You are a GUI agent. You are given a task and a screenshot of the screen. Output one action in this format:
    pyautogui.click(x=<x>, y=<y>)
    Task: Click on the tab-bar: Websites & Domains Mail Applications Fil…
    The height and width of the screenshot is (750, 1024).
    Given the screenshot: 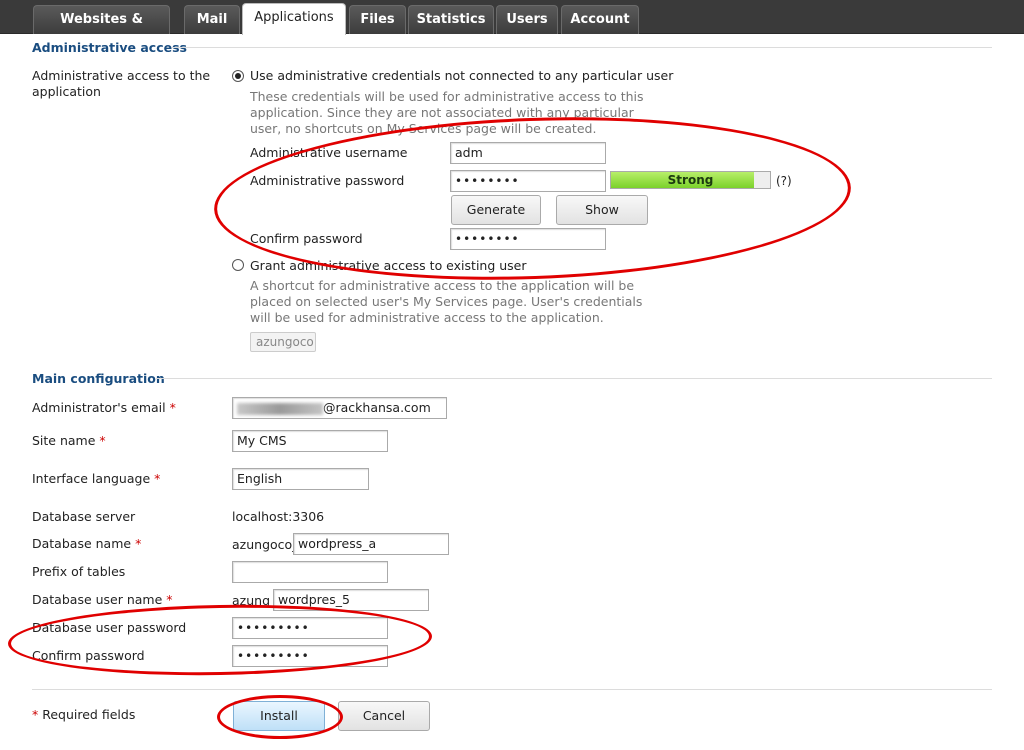 What is the action you would take?
    pyautogui.click(x=512, y=27)
    